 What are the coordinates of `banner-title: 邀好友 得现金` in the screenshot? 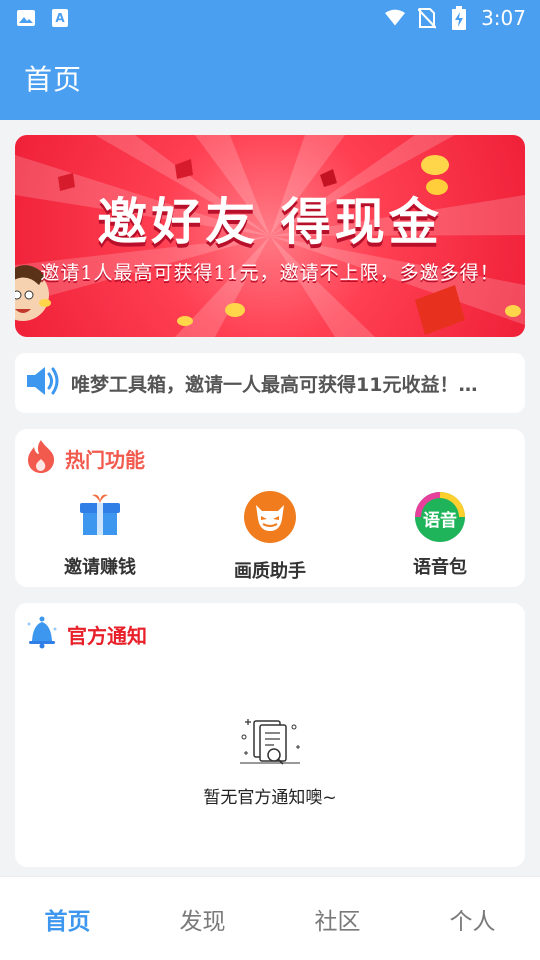 It's located at (270, 221).